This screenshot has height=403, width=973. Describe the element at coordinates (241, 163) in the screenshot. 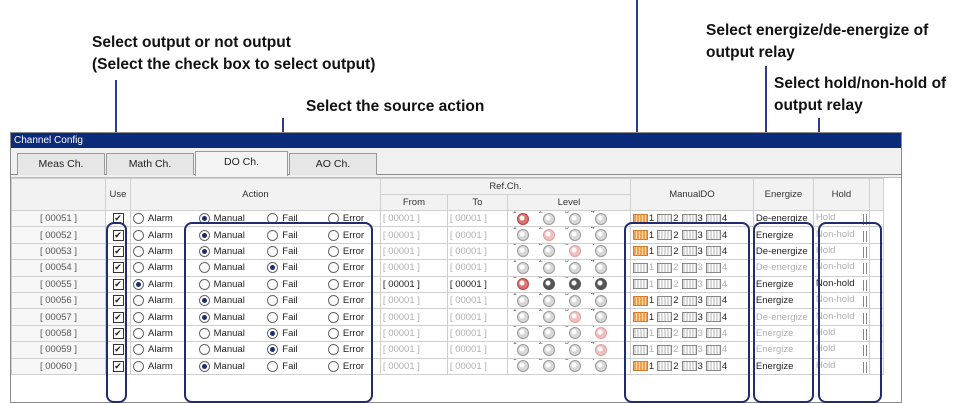

I see `tab-do-ch: DO Ch.` at that location.